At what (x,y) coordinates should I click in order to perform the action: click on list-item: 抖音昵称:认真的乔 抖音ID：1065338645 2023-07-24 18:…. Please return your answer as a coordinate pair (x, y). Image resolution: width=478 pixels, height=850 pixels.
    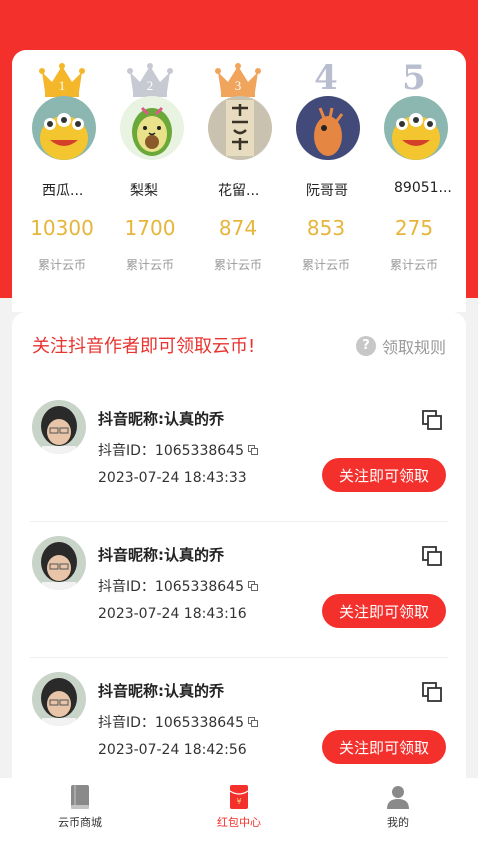
    Looking at the image, I should click on (239, 718).